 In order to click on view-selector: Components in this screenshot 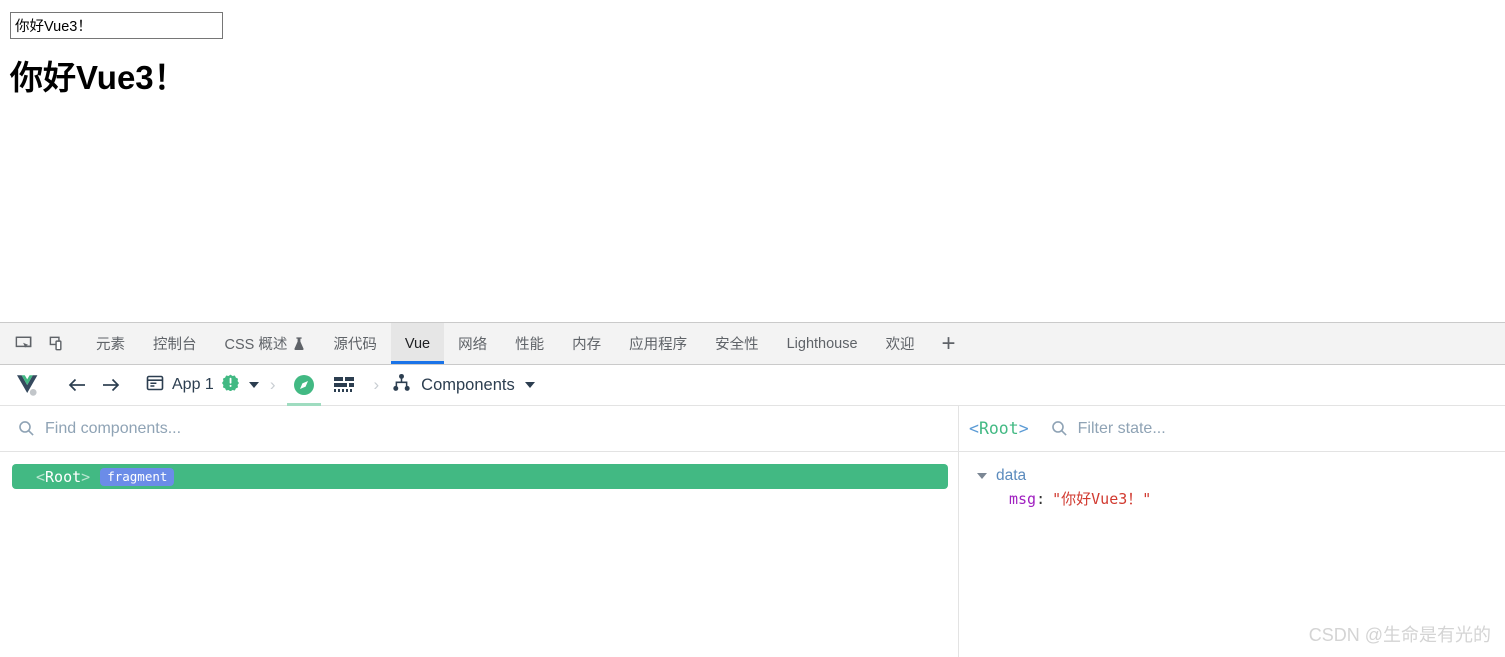, I will do `click(464, 385)`.